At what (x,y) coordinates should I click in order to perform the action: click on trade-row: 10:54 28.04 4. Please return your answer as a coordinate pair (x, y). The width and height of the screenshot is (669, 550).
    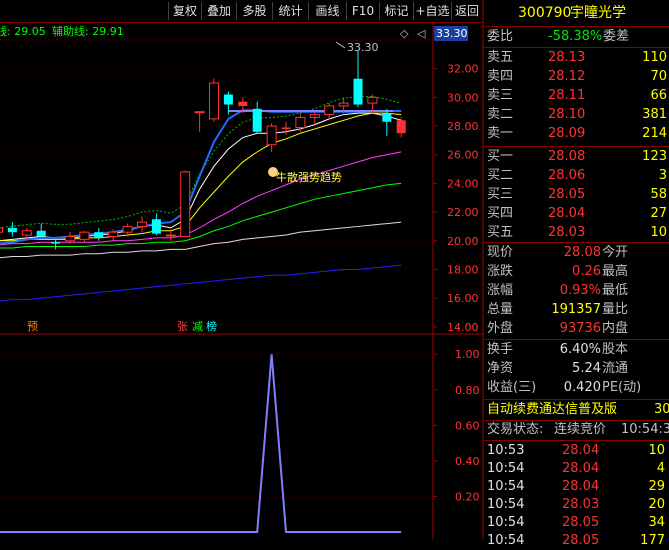
    Looking at the image, I should click on (576, 469).